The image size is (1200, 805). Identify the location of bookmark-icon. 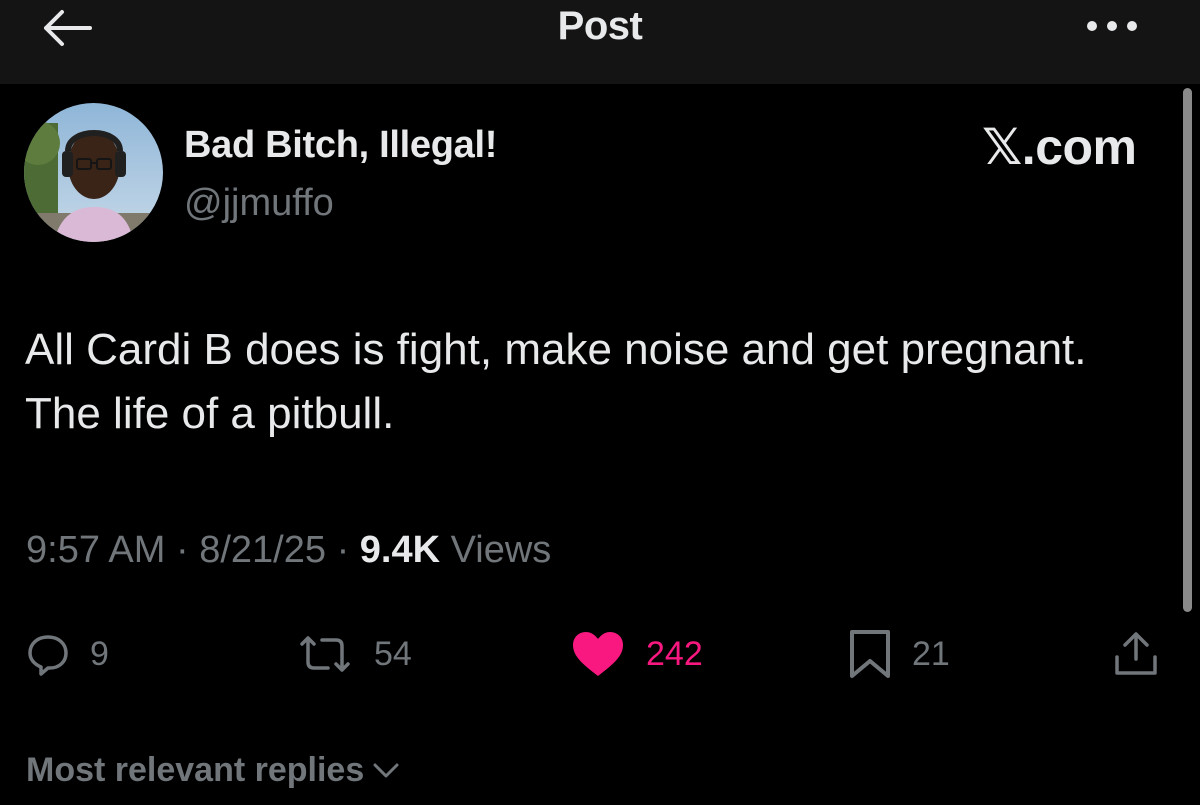
(870, 654).